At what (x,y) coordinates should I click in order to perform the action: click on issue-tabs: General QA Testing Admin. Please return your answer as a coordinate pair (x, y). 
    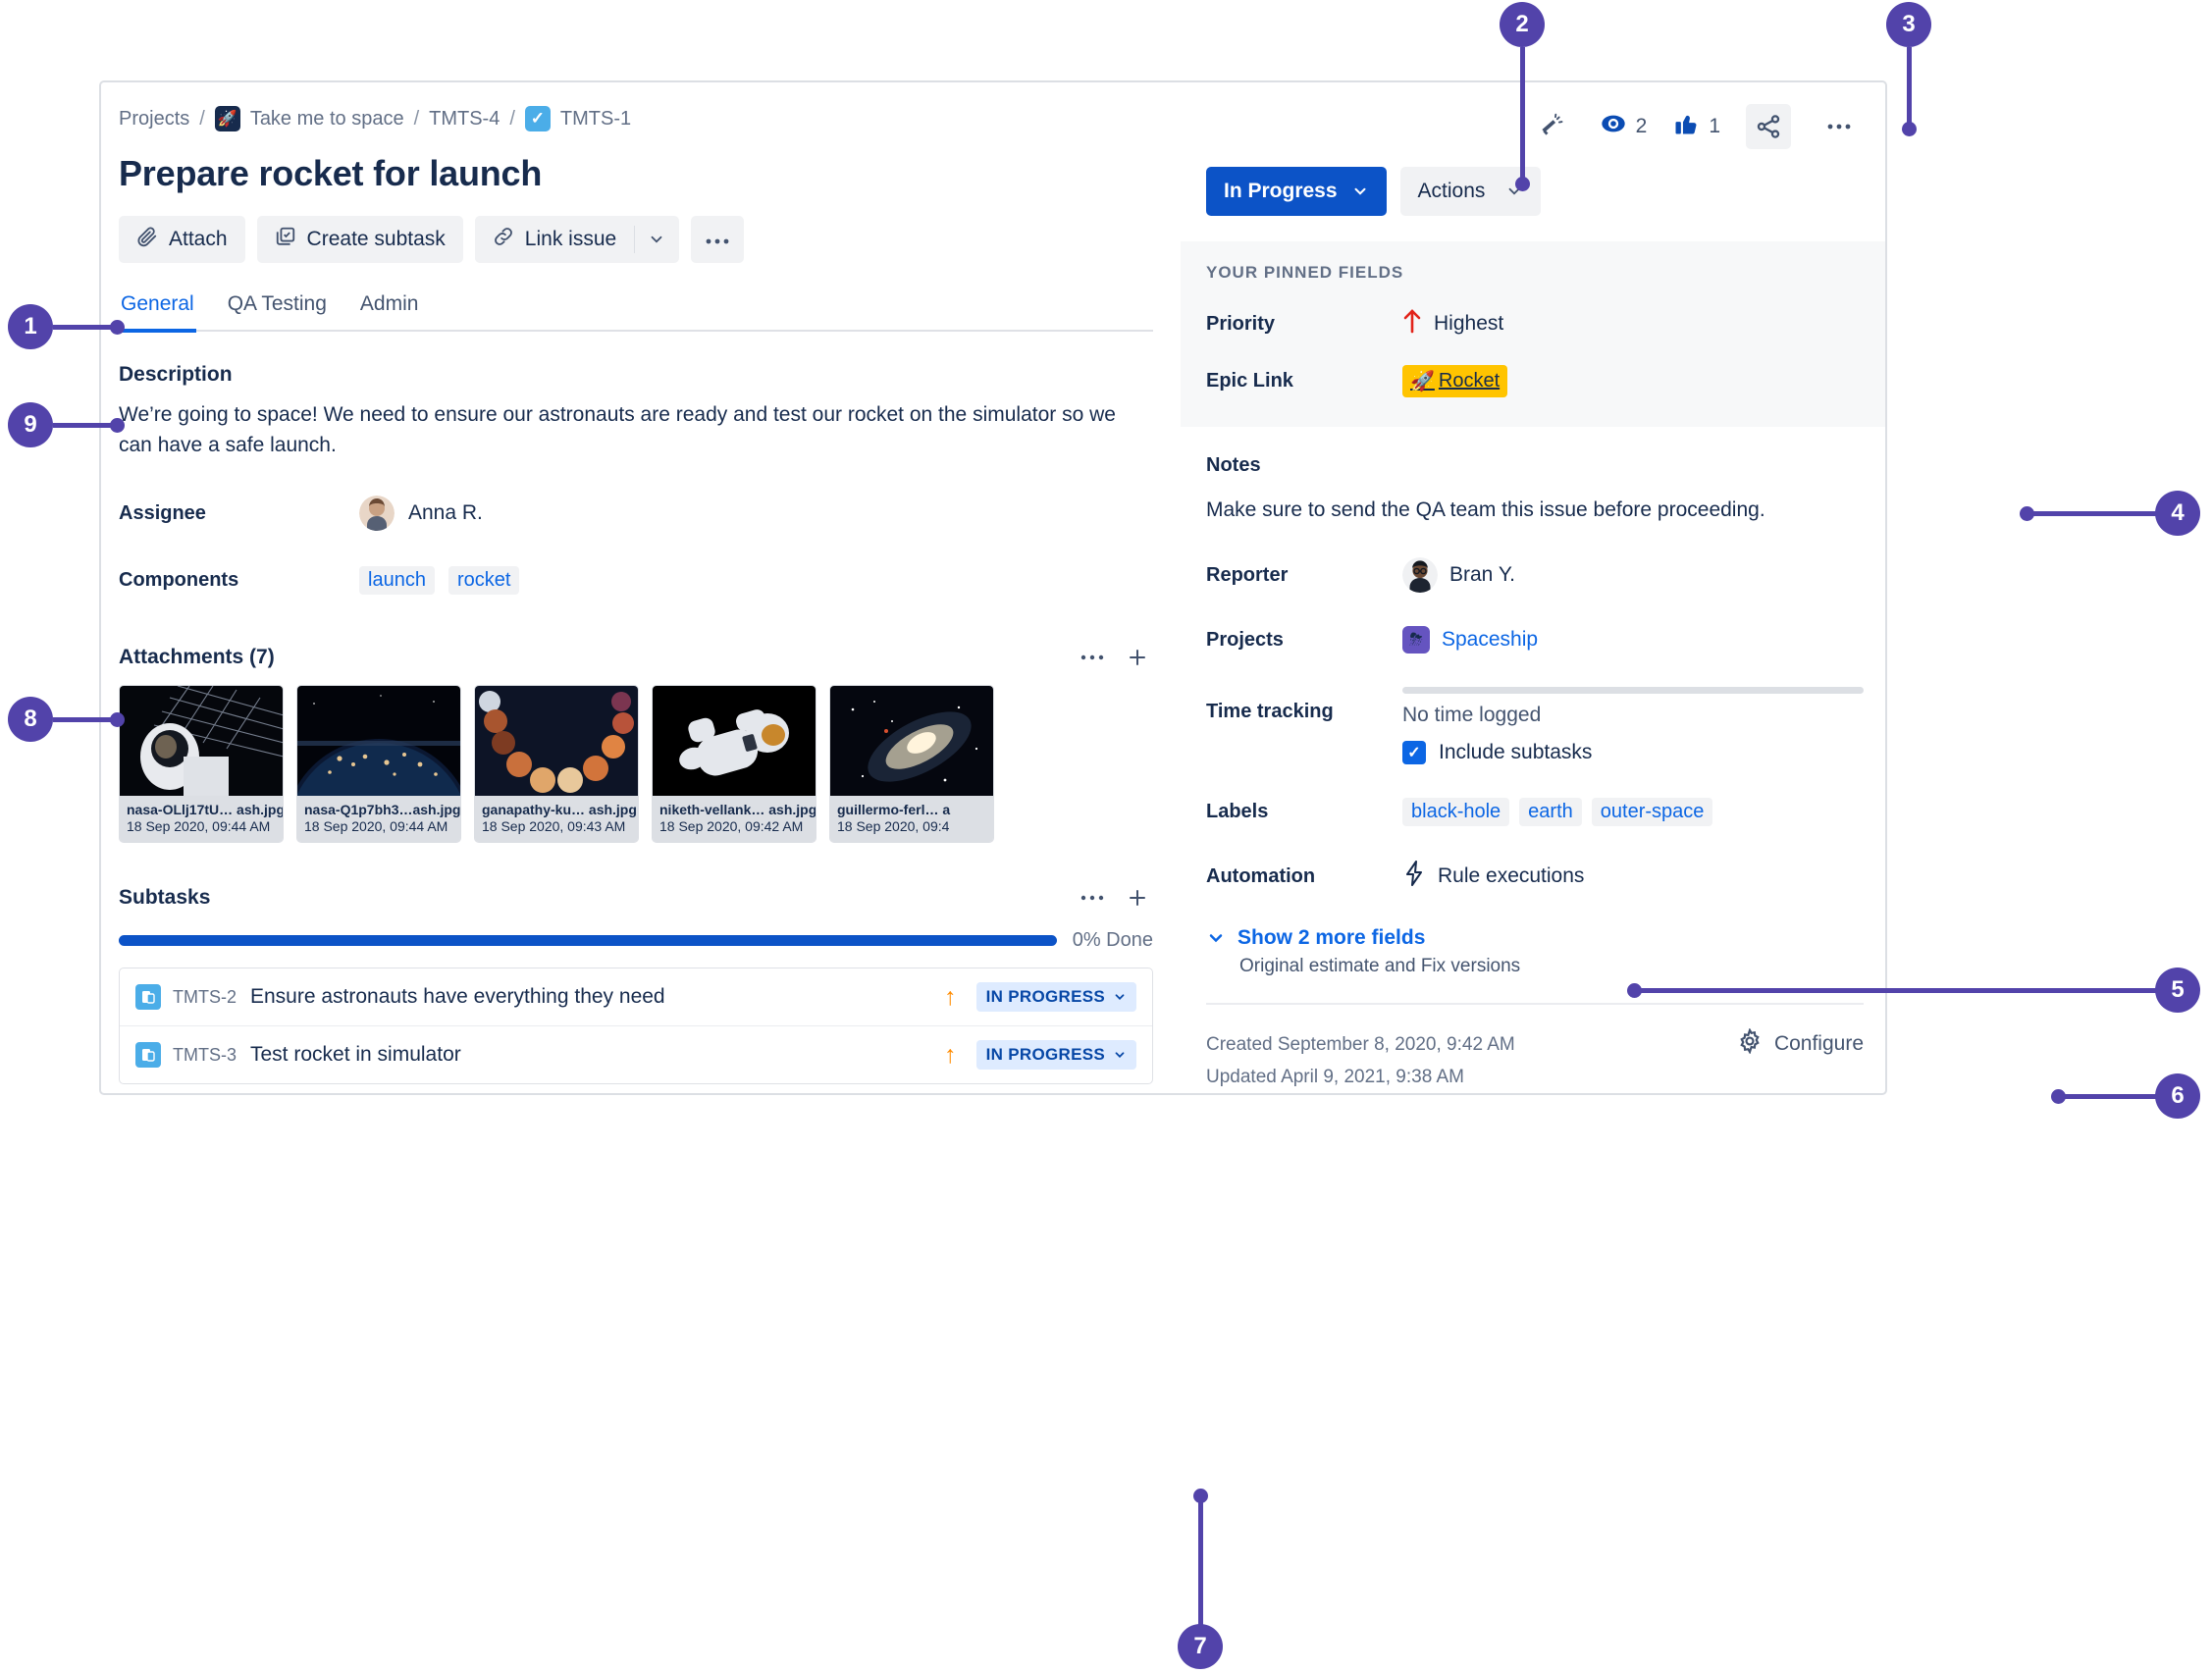
    Looking at the image, I should click on (636, 311).